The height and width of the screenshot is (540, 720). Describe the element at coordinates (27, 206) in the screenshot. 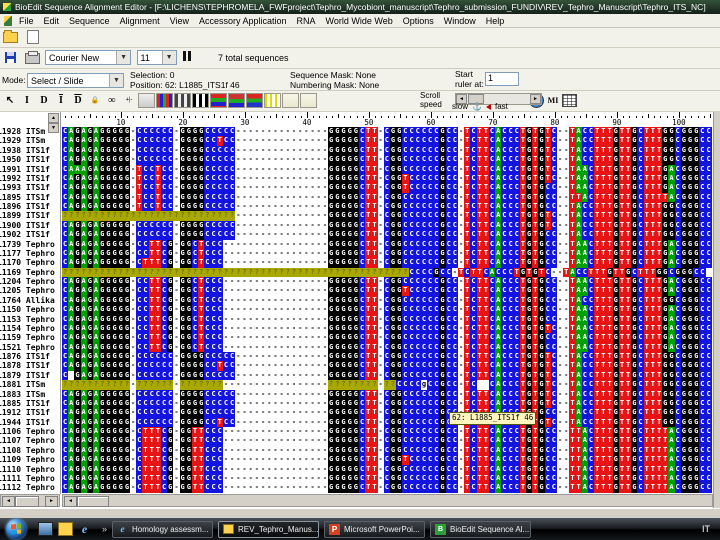

I see `sequence-name: L1896 ITS1f` at that location.